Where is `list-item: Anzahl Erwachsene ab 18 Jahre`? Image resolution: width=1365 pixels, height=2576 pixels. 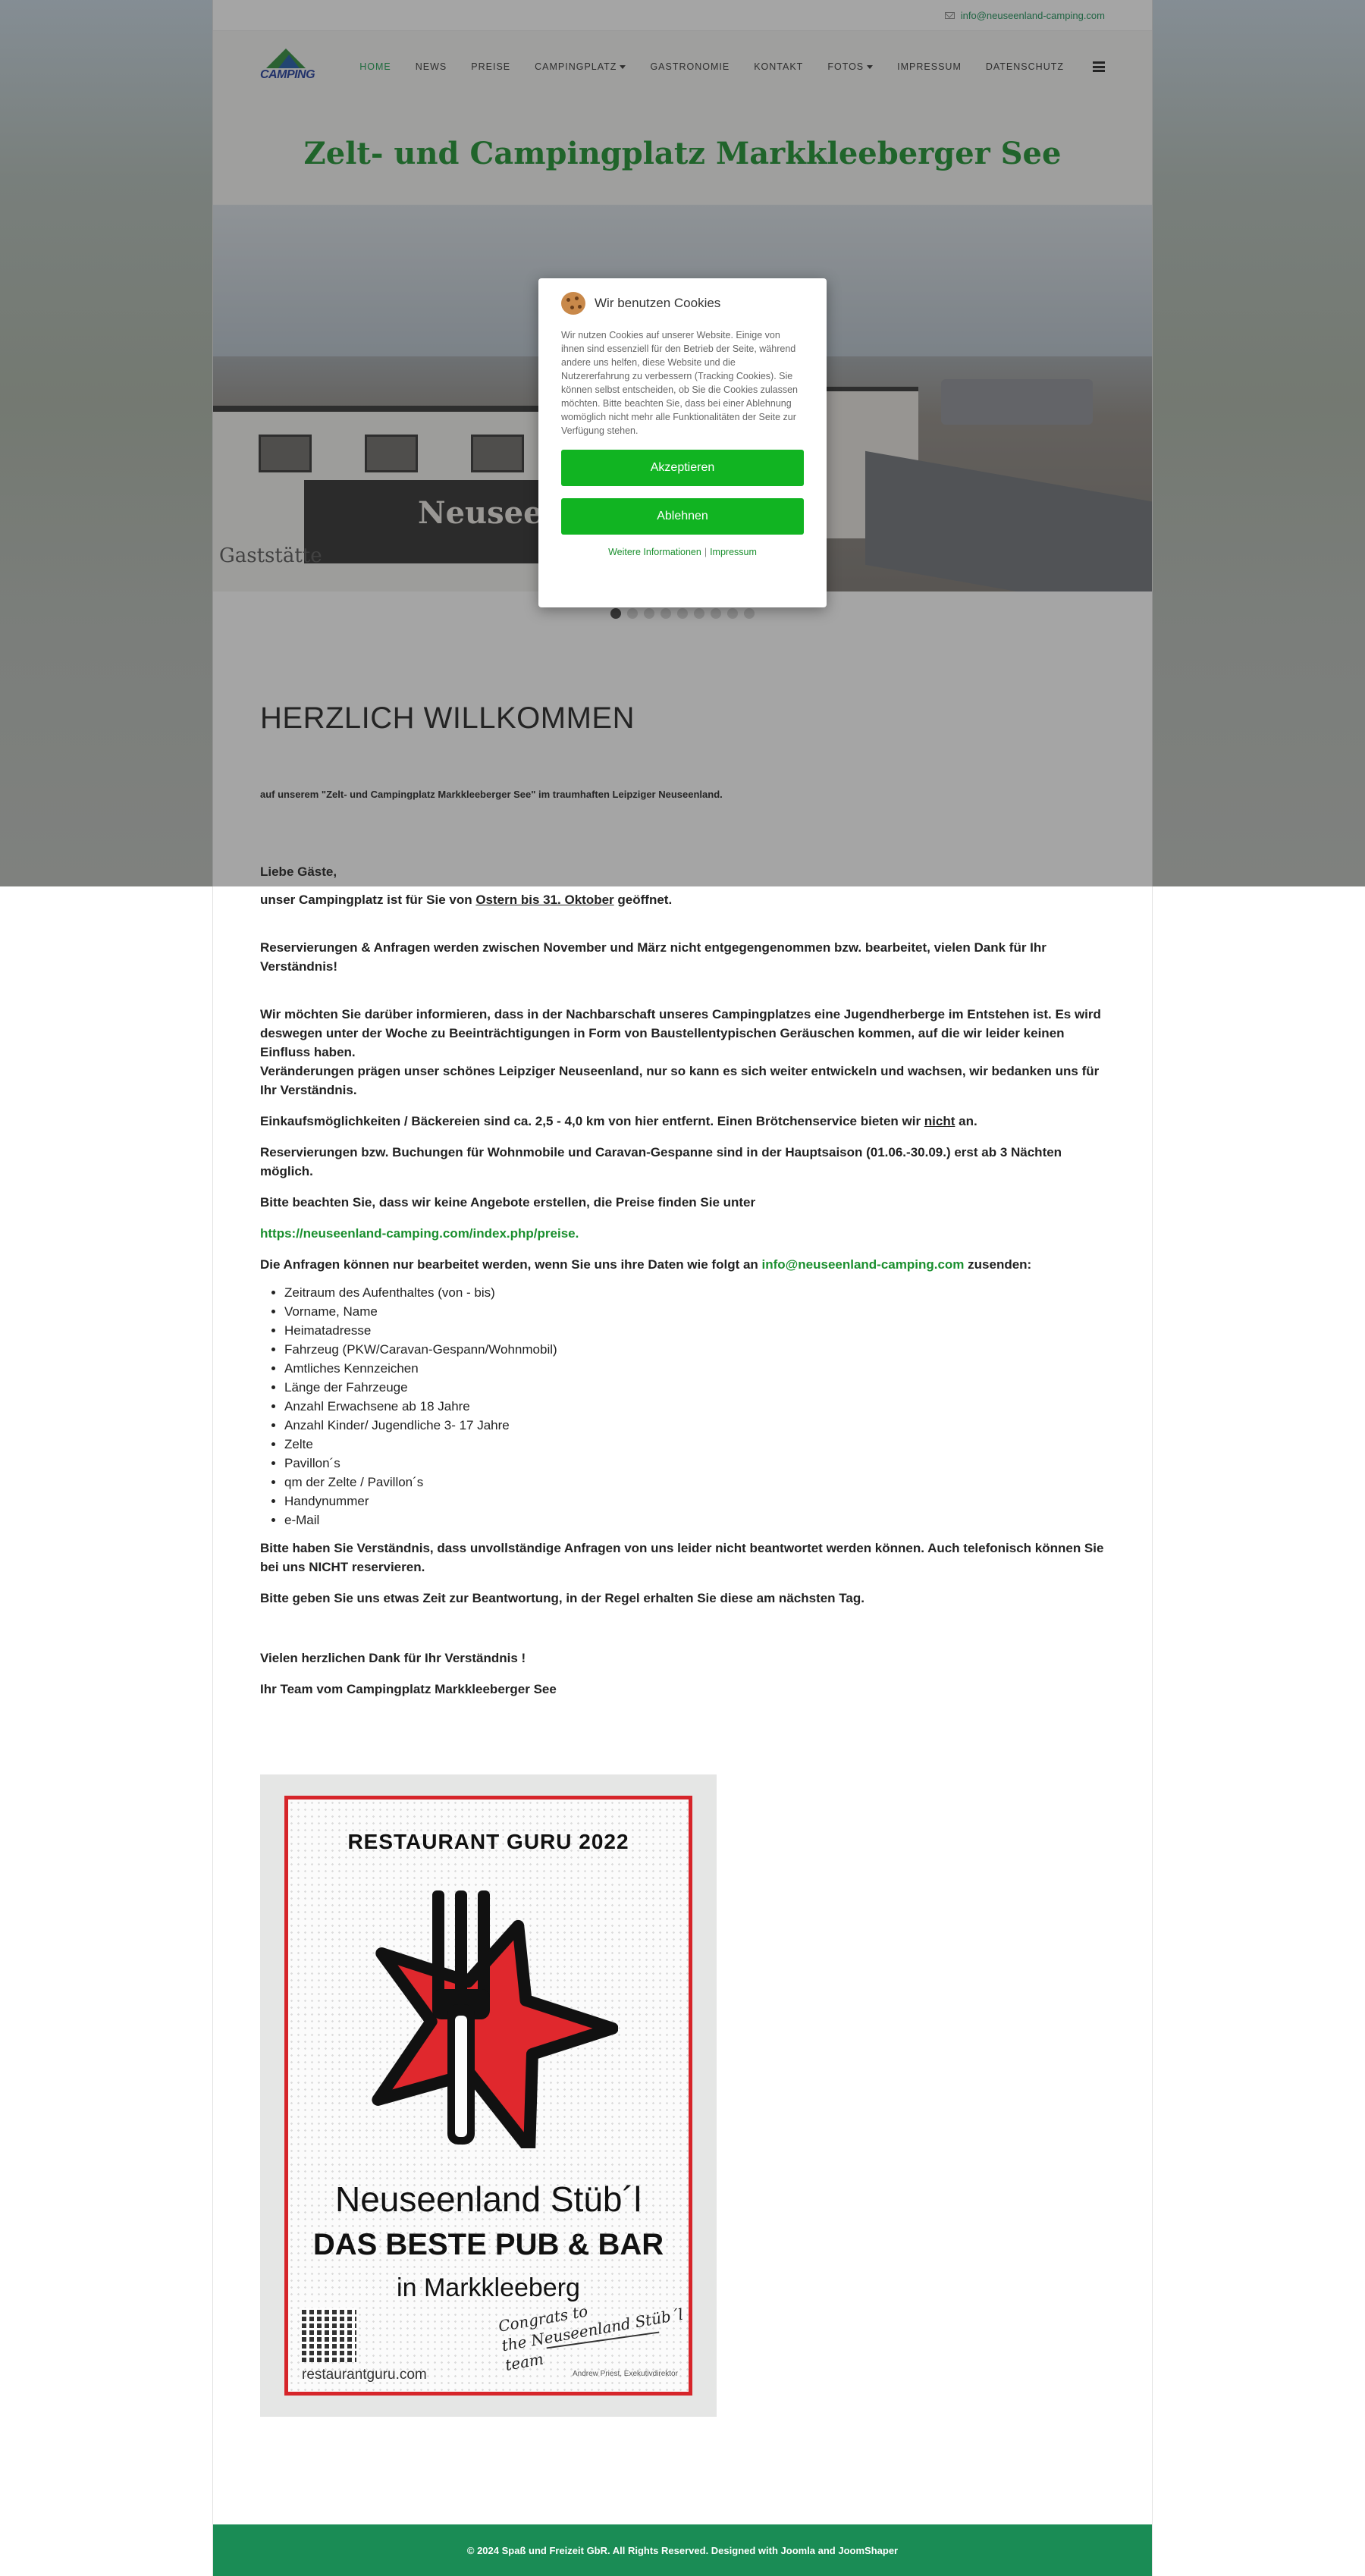
list-item: Anzahl Erwachsene ab 18 Jahre is located at coordinates (694, 1406).